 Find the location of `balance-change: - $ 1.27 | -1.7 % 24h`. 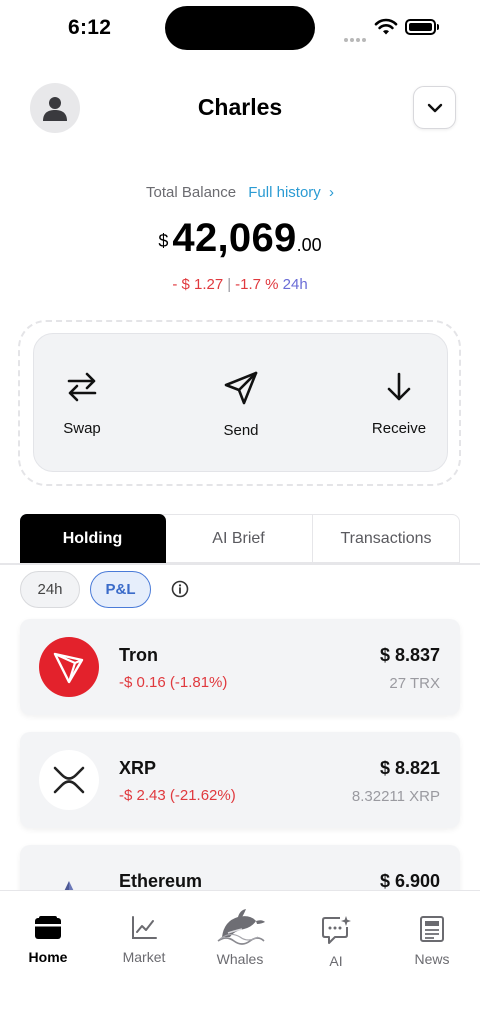

balance-change: - $ 1.27 | -1.7 % 24h is located at coordinates (240, 284).